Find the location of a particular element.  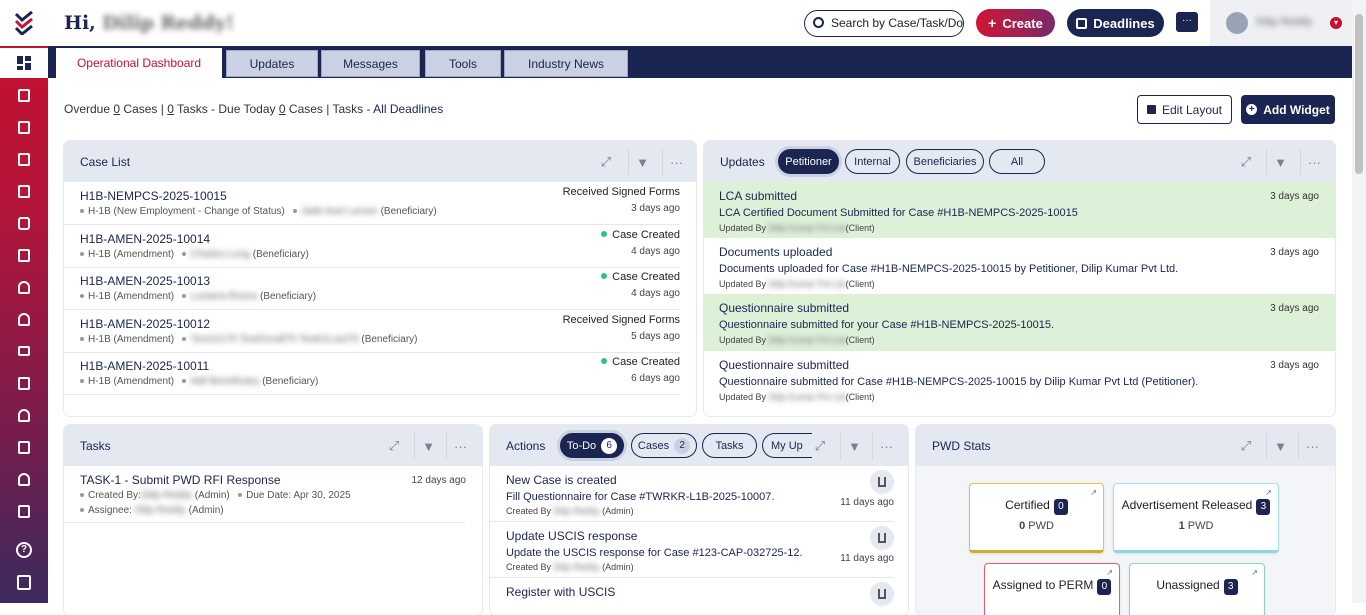

team-icon is located at coordinates (24, 479).